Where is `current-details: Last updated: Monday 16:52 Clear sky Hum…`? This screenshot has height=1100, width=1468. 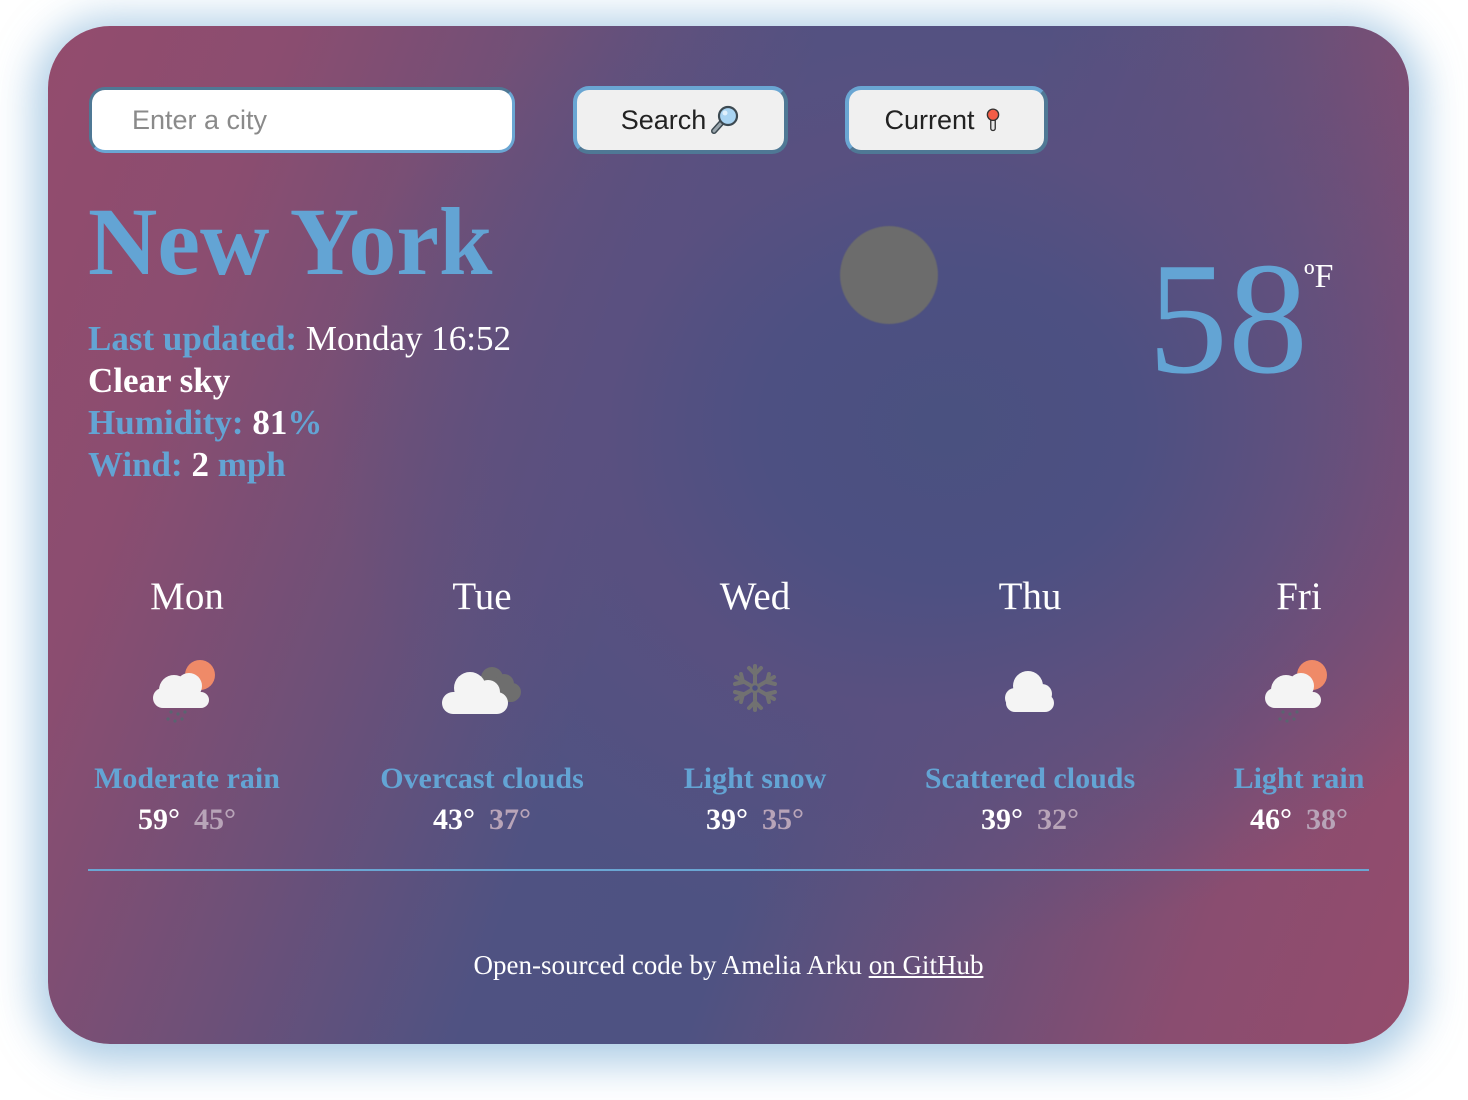
current-details: Last updated: Monday 16:52 Clear sky Hum… is located at coordinates (299, 402).